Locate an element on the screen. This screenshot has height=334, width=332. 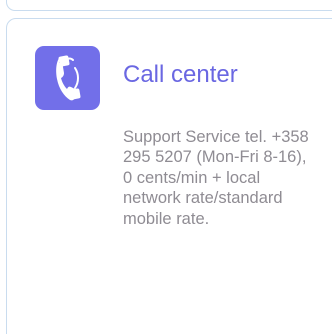
description-line: mobile rate. is located at coordinates (166, 218).